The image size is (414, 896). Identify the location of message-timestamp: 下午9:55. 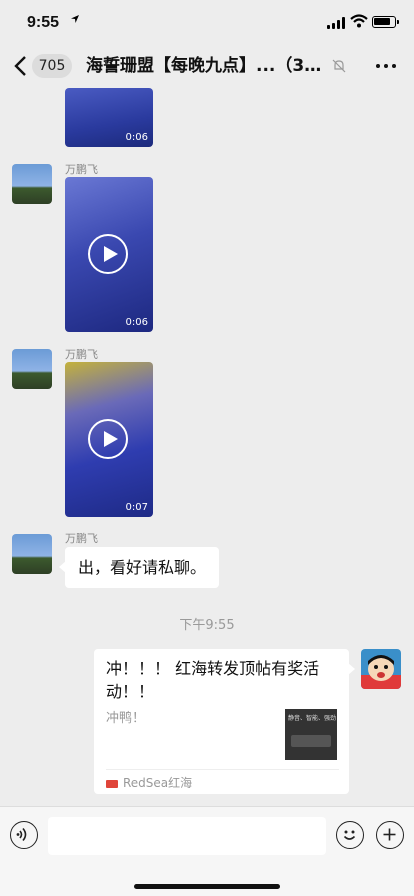
(207, 625).